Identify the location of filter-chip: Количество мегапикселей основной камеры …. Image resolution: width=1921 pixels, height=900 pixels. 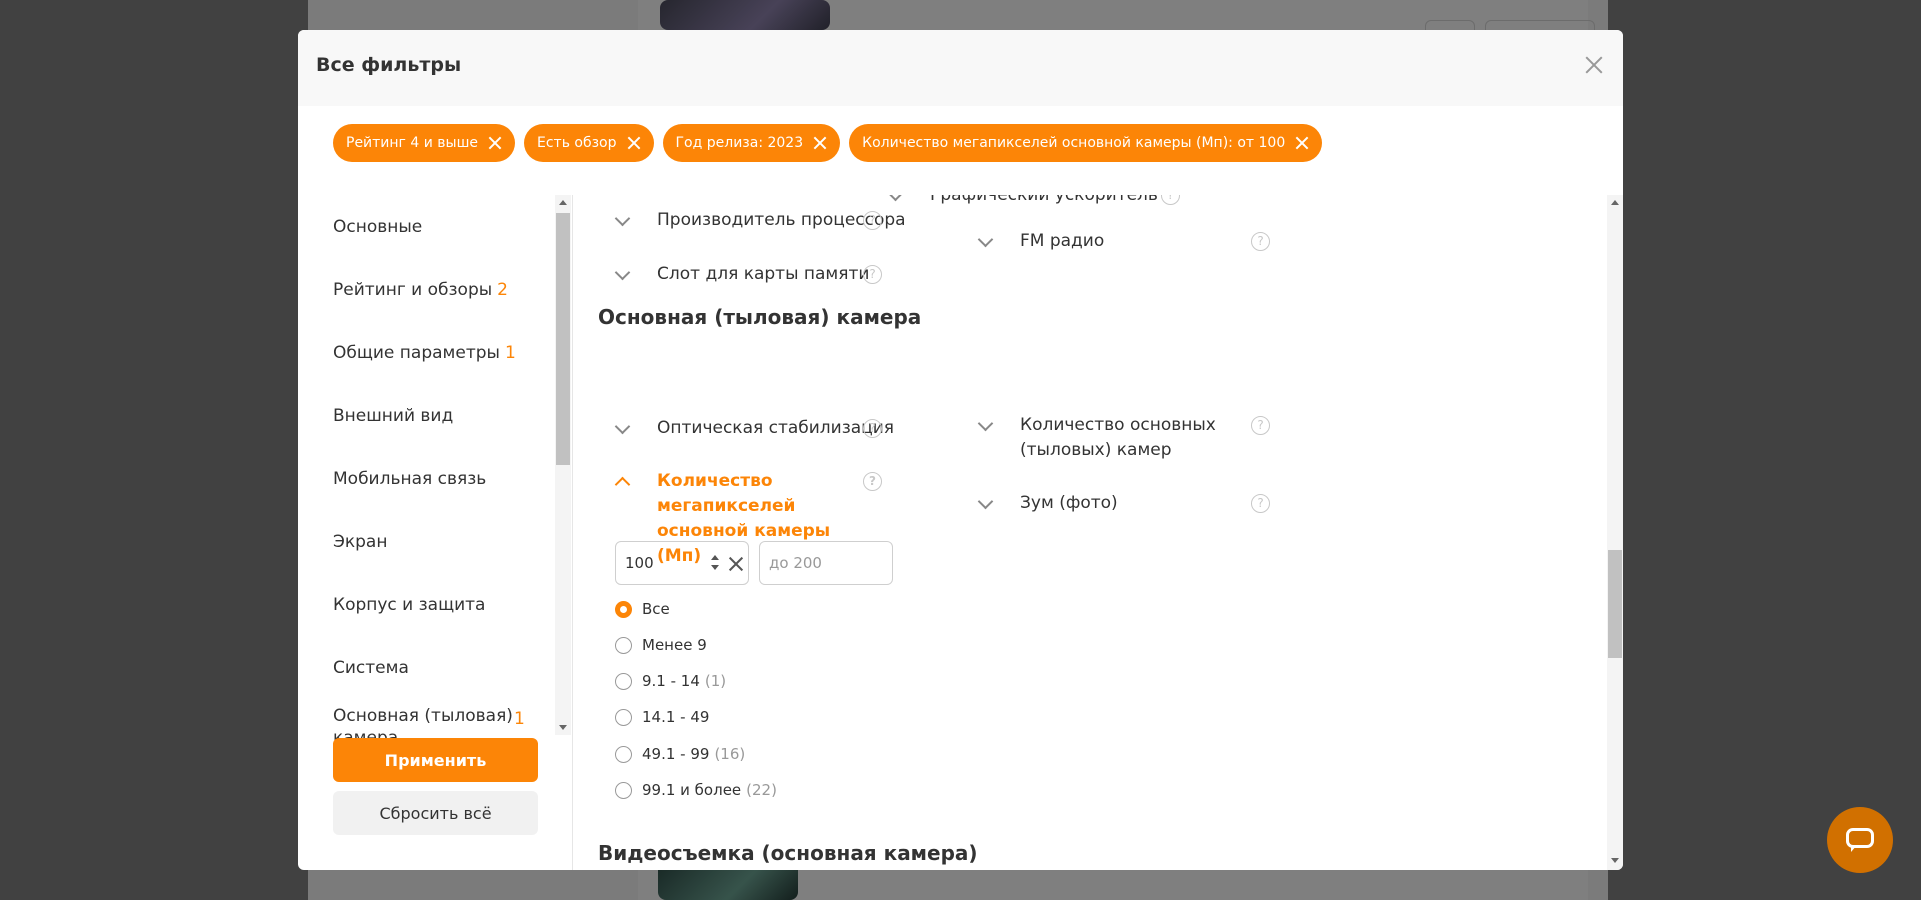
(1086, 143).